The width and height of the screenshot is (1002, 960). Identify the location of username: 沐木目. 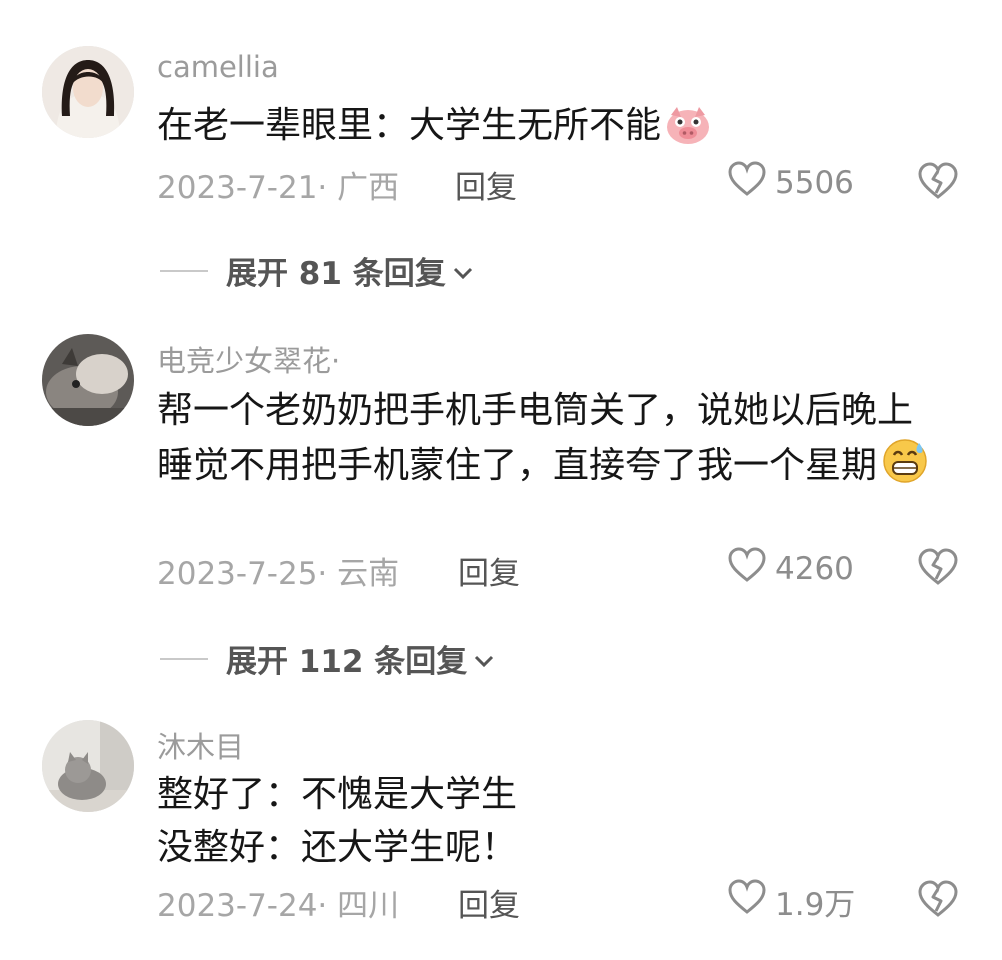
(200, 745).